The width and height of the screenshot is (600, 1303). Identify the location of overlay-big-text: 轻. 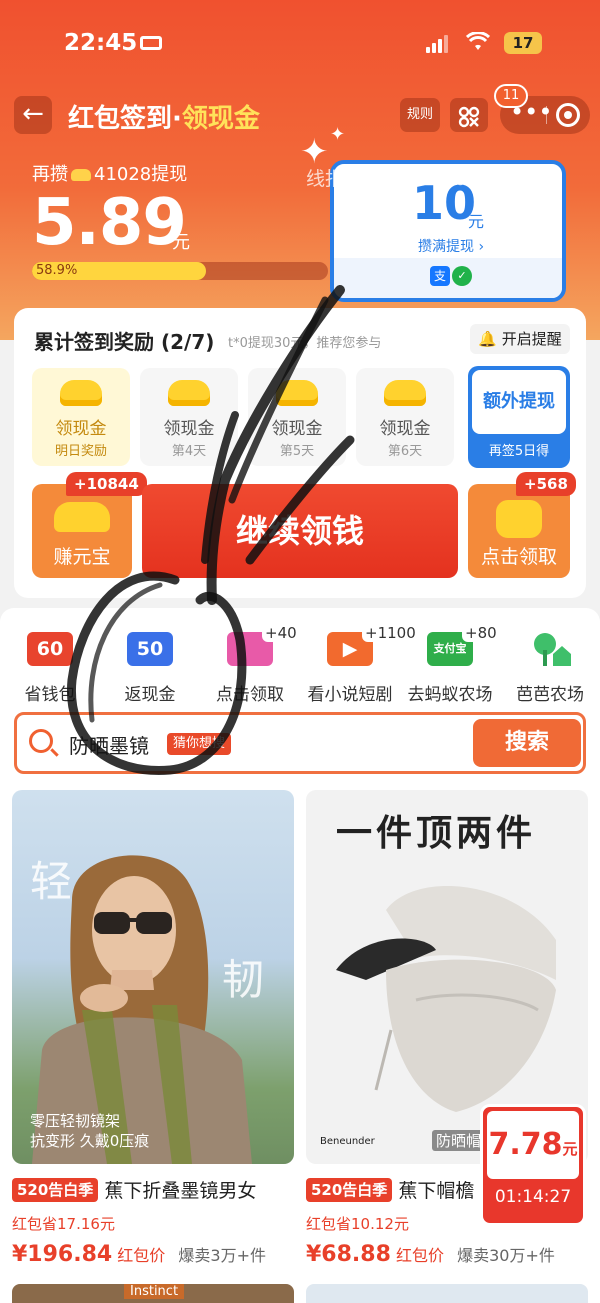
(51, 881).